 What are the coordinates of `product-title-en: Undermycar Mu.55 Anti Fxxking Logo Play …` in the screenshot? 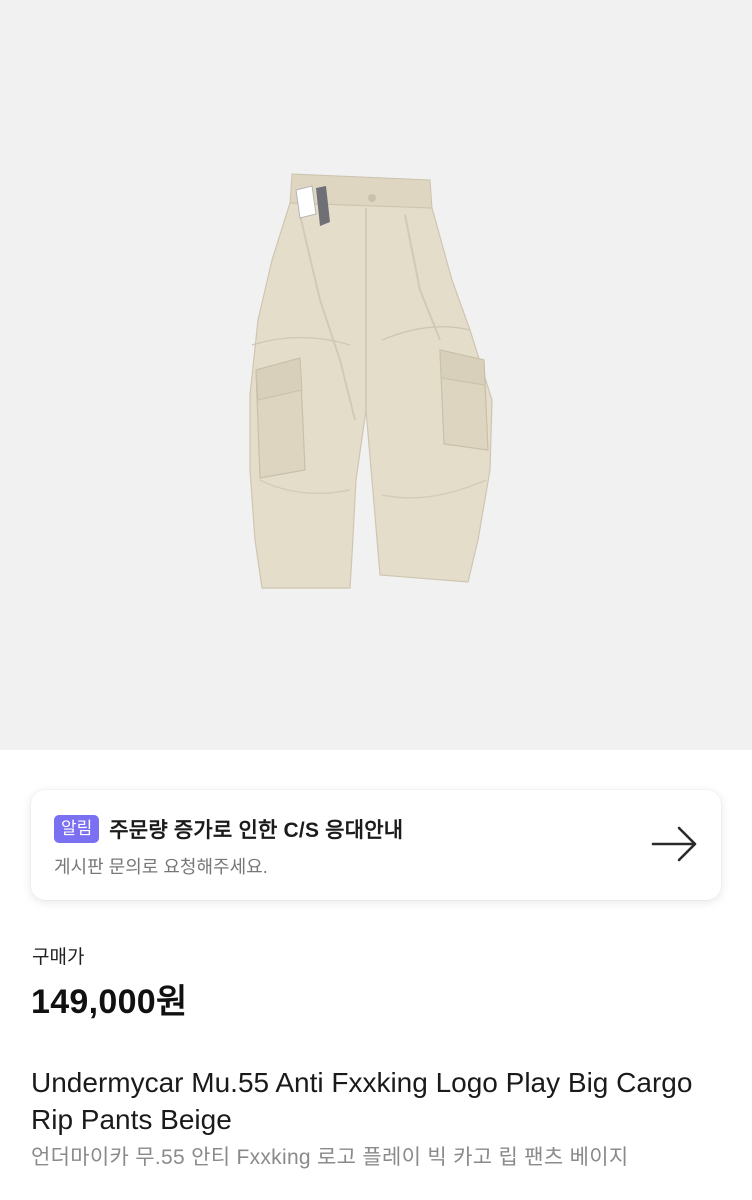 It's located at (362, 1101).